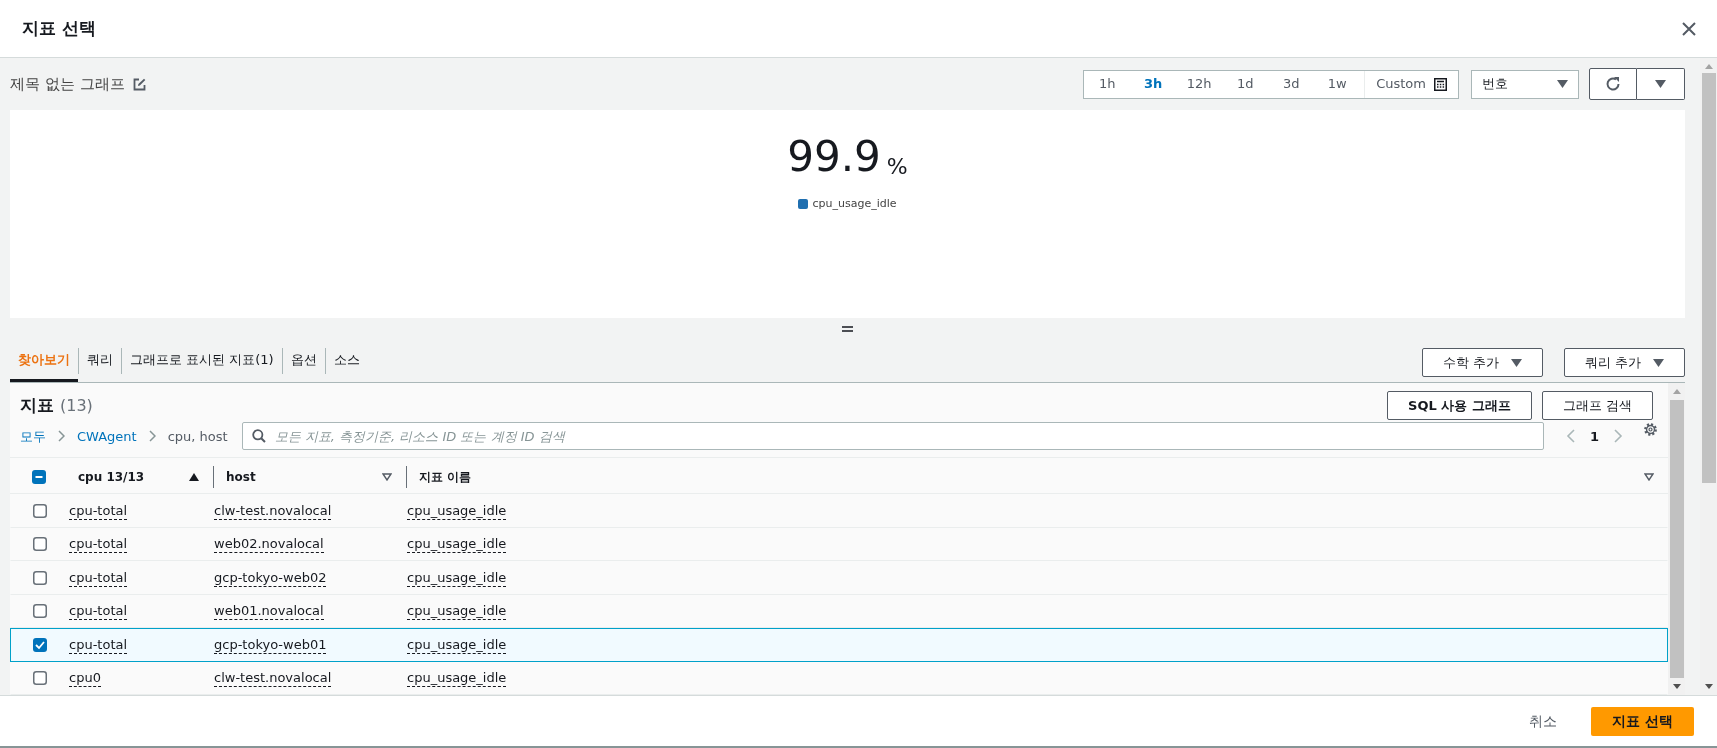 The image size is (1717, 748). What do you see at coordinates (1650, 429) in the screenshot?
I see `settings-icon` at bounding box center [1650, 429].